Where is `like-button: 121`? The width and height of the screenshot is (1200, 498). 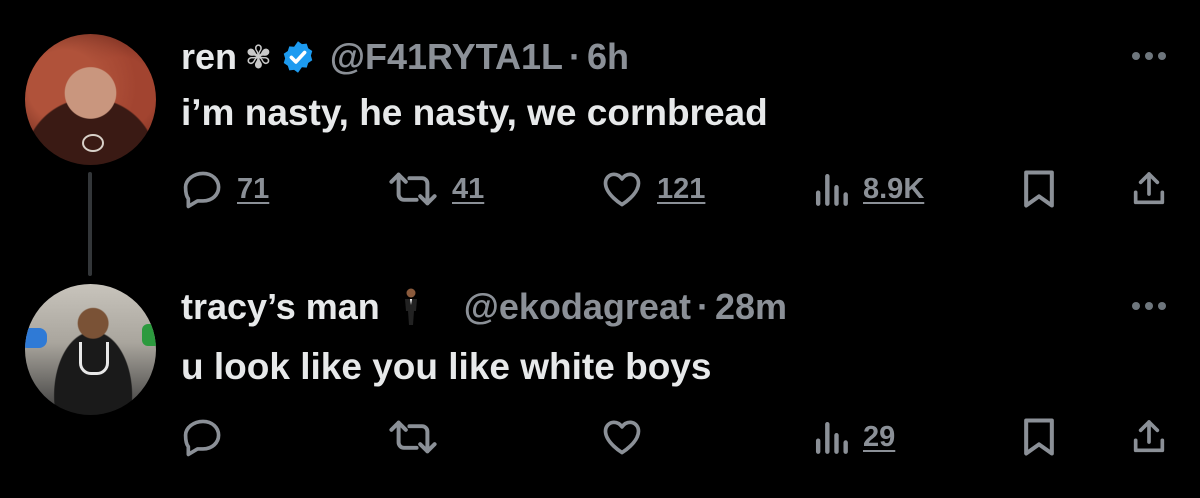 like-button: 121 is located at coordinates (652, 189).